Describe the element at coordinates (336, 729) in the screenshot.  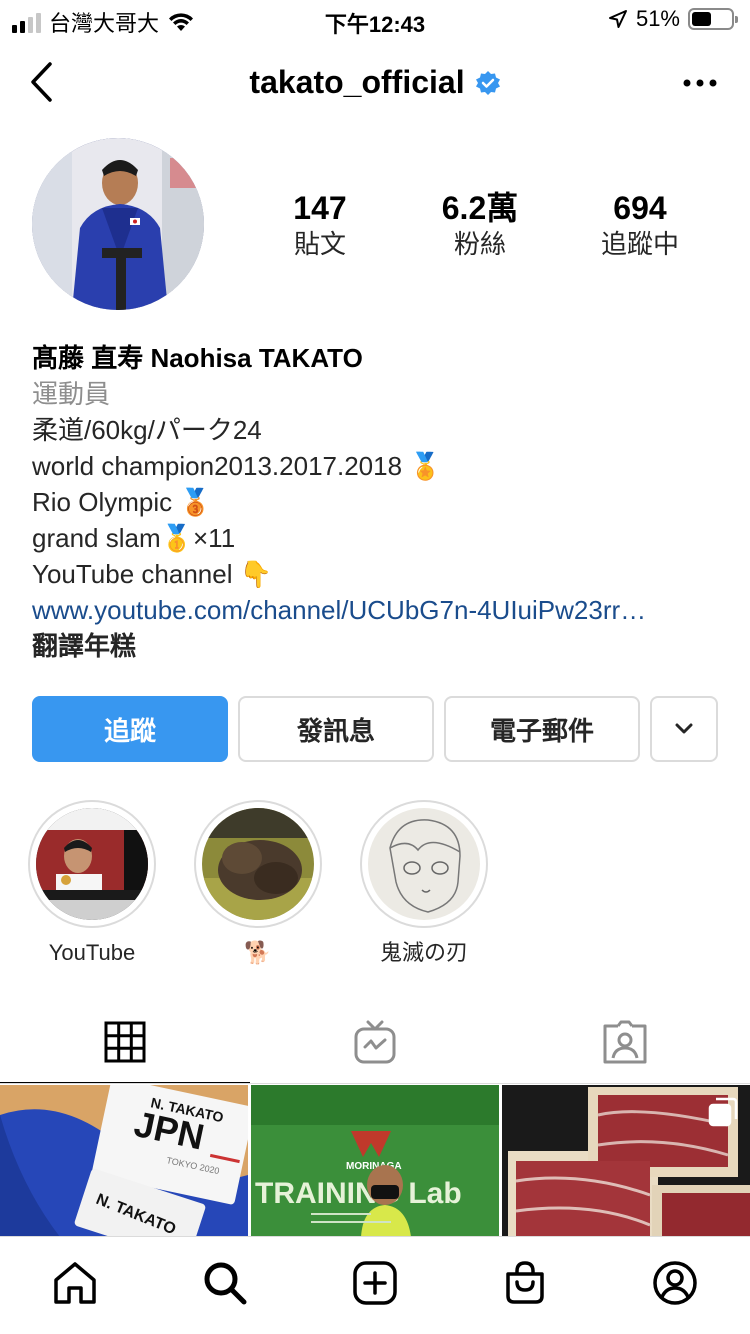
I see `message-button: 發訊息` at that location.